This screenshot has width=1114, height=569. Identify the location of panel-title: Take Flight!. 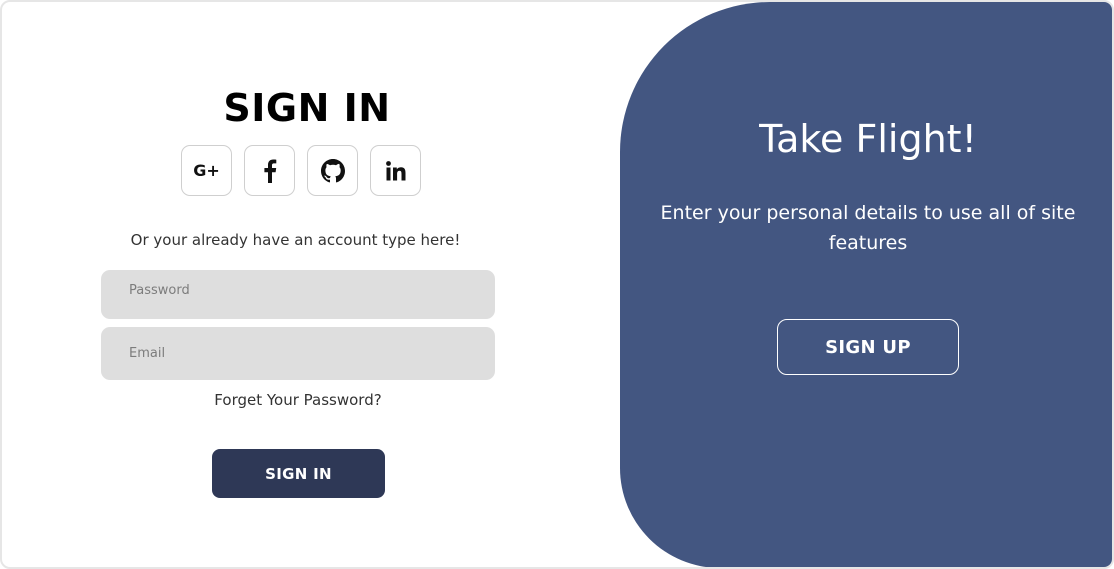
(868, 139).